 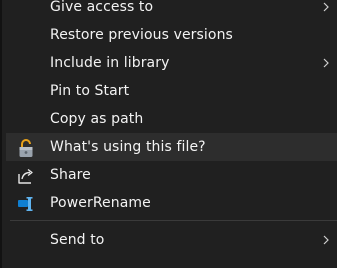 What do you see at coordinates (171, 119) in the screenshot?
I see `menu-item-copy-as-path: Copy as path` at bounding box center [171, 119].